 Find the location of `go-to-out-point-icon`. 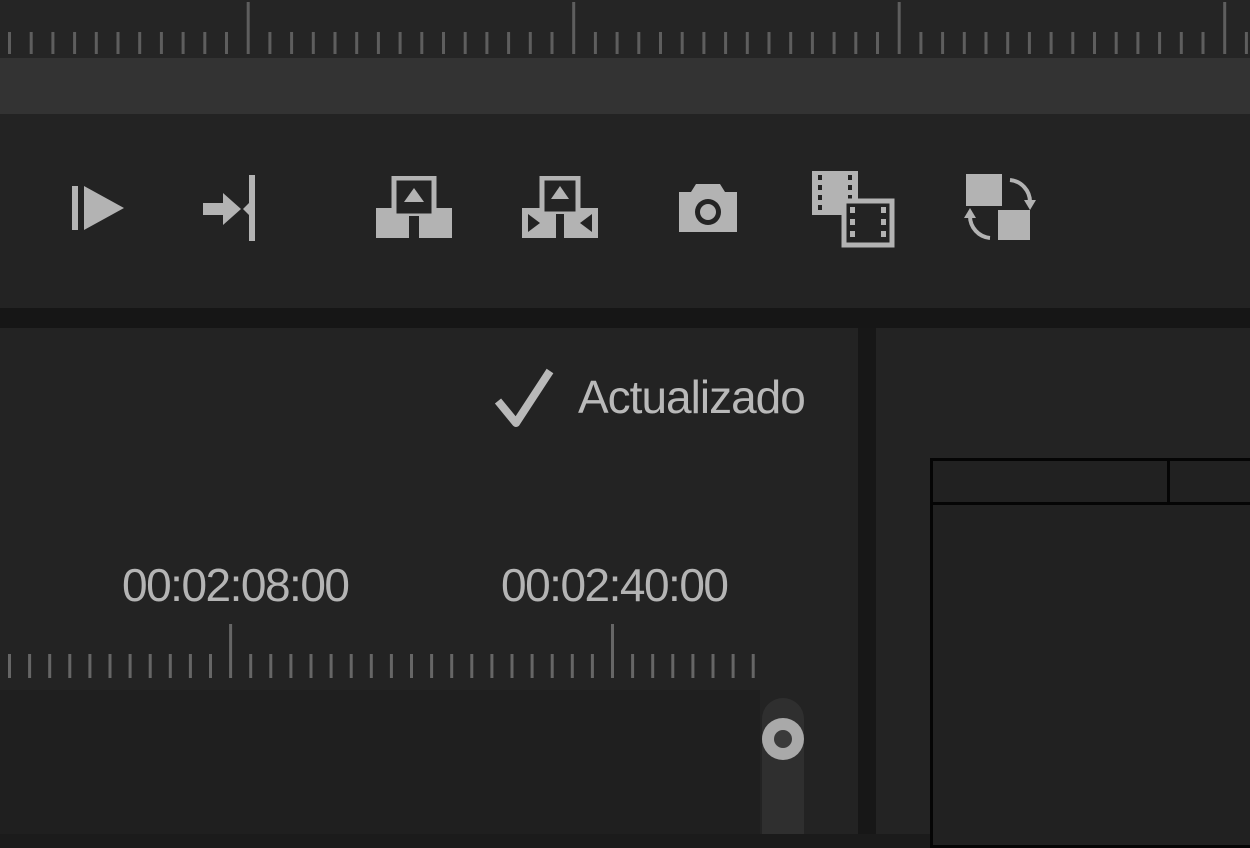

go-to-out-point-icon is located at coordinates (229, 208).